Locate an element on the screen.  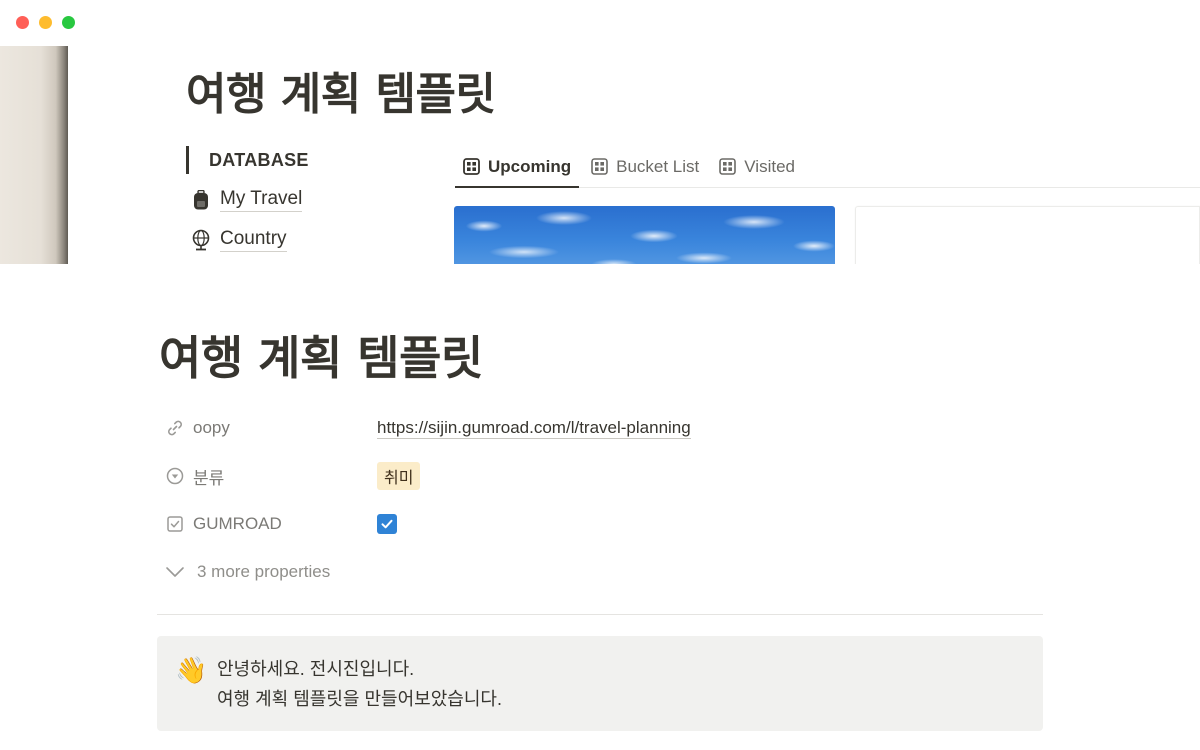
property-label: oopy is located at coordinates (211, 427).